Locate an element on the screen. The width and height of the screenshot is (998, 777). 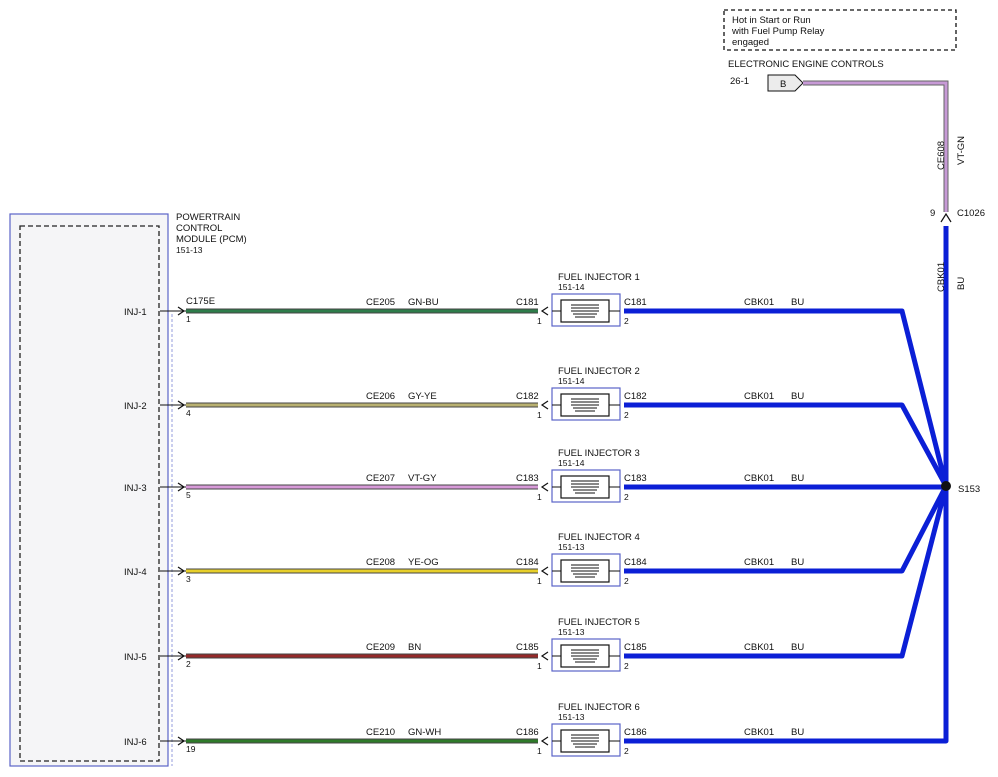
feed-wire-outline is located at coordinates (876, 146).